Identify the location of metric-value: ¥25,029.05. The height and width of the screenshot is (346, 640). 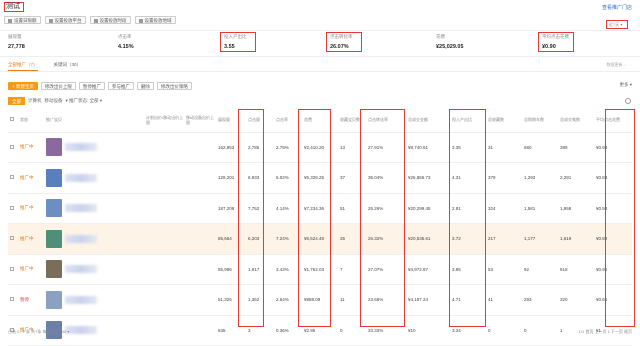
(450, 47).